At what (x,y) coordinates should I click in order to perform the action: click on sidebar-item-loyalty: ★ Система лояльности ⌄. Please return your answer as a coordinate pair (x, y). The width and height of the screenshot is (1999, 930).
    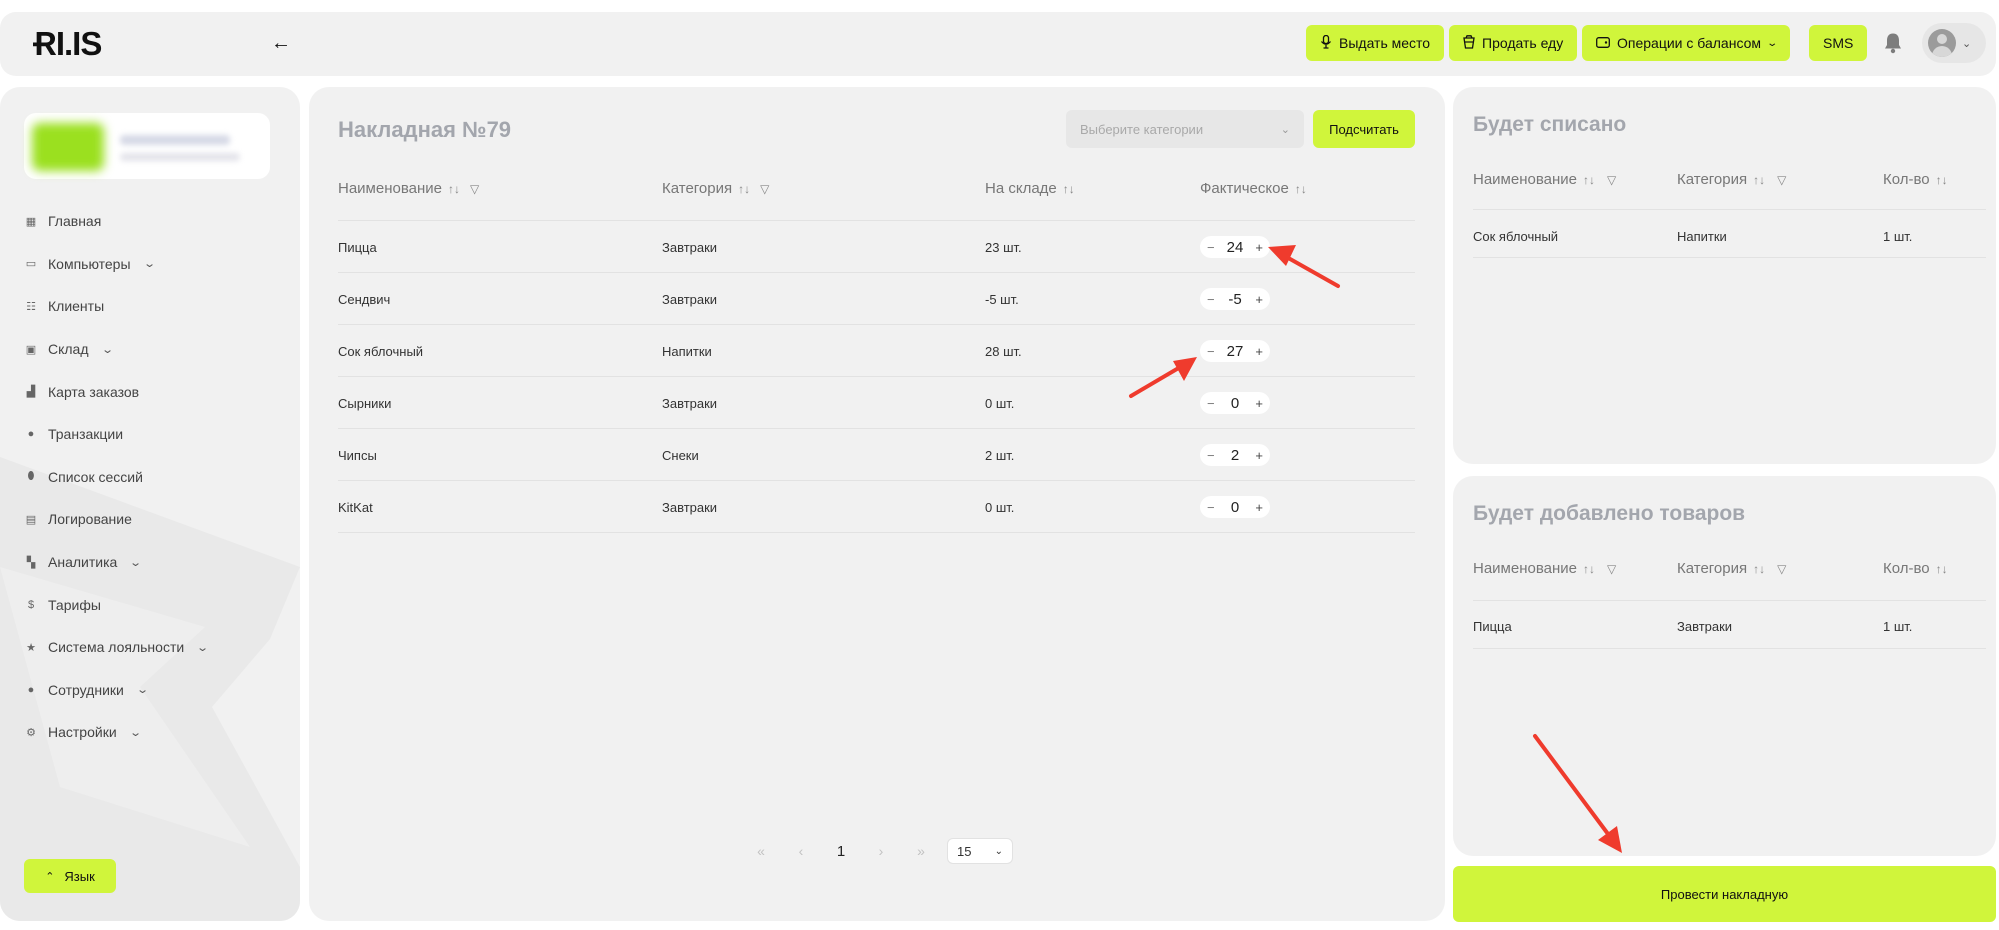
    Looking at the image, I should click on (154, 647).